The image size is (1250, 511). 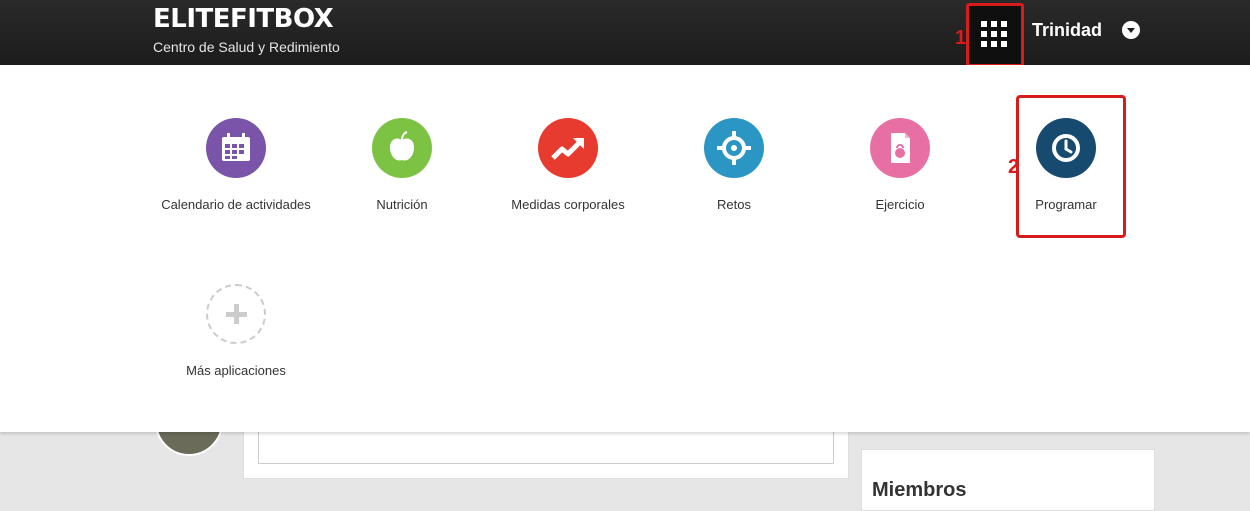 What do you see at coordinates (961, 38) in the screenshot?
I see `annotation-1: 1` at bounding box center [961, 38].